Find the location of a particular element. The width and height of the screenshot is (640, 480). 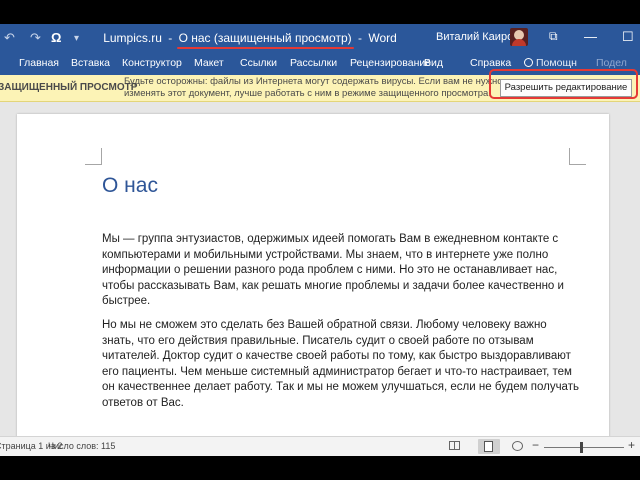

word-count: Число слов: 115 is located at coordinates (81, 446).